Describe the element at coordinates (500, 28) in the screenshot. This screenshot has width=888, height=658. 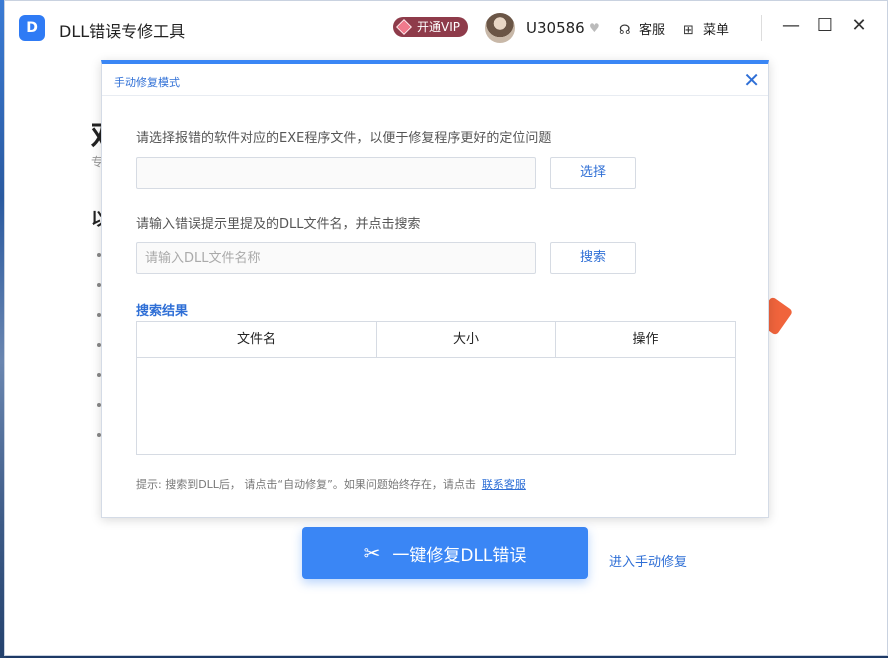
I see `avatar` at that location.